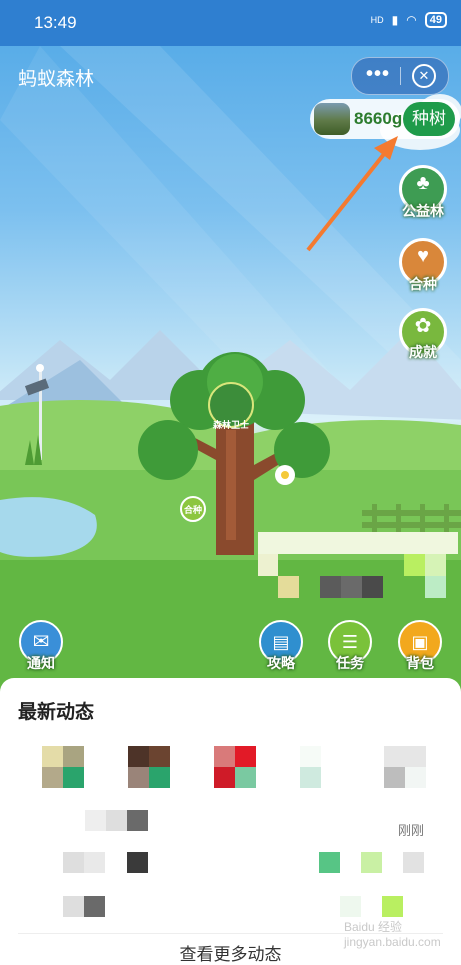 Image resolution: width=461 pixels, height=965 pixels. Describe the element at coordinates (423, 256) in the screenshot. I see `cooperate-icon: ♥` at that location.